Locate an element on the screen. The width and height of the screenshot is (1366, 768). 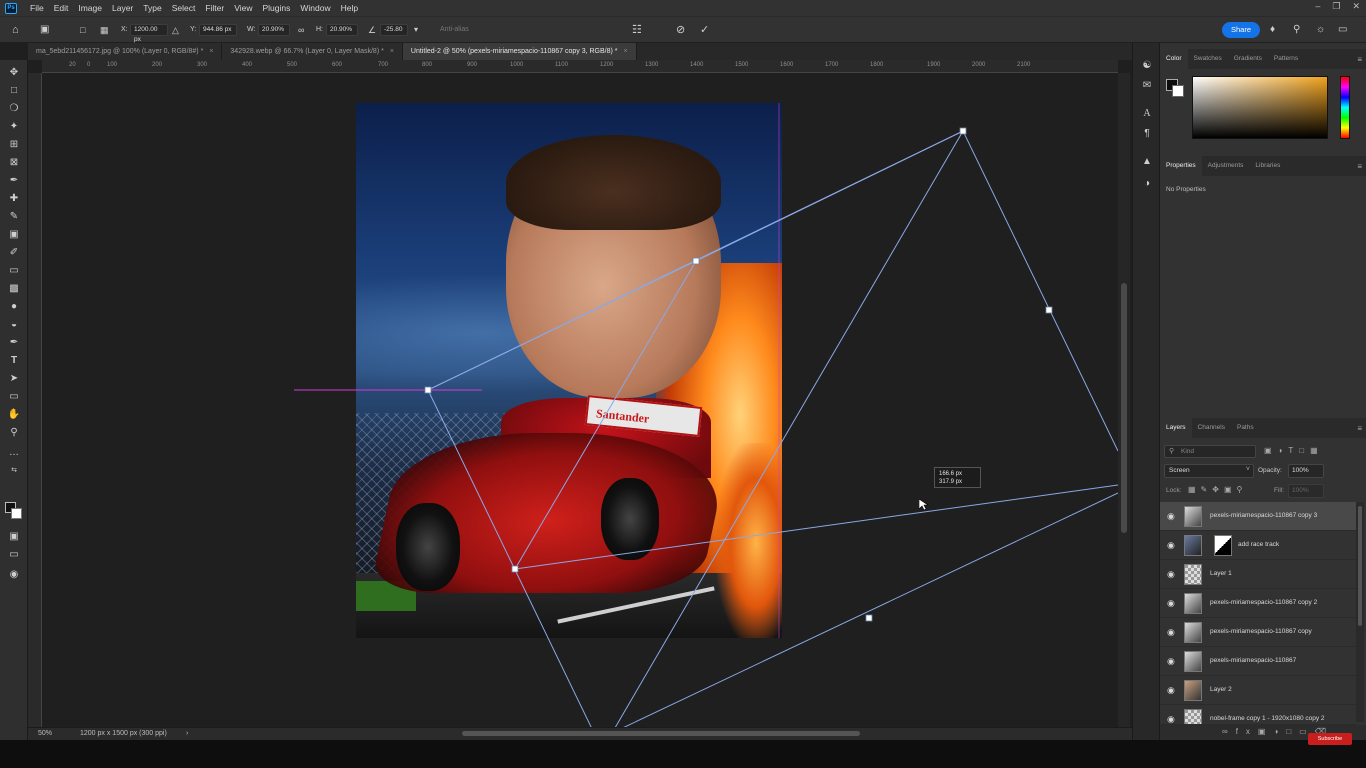
share-for-review-icon: ◉ is located at coordinates (14, 574).